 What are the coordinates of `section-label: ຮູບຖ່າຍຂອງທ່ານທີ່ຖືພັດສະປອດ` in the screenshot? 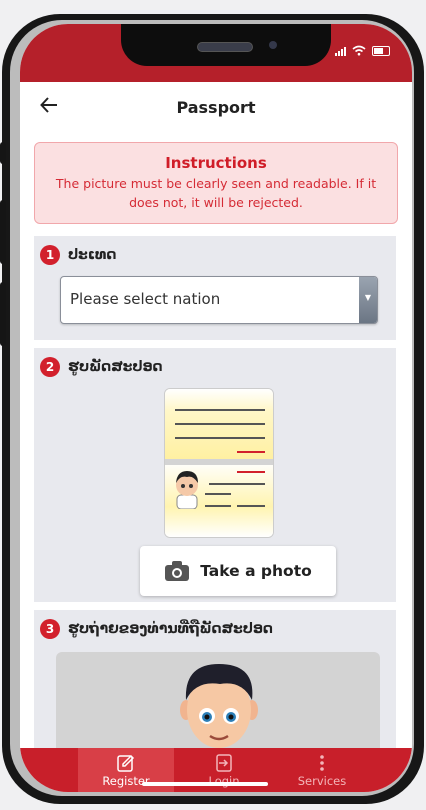 It's located at (170, 629).